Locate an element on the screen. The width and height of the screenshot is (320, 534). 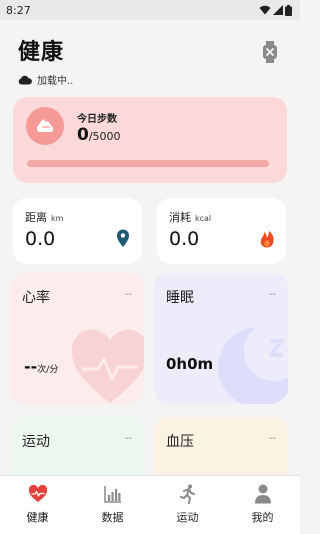
watch-off-icon is located at coordinates (270, 52).